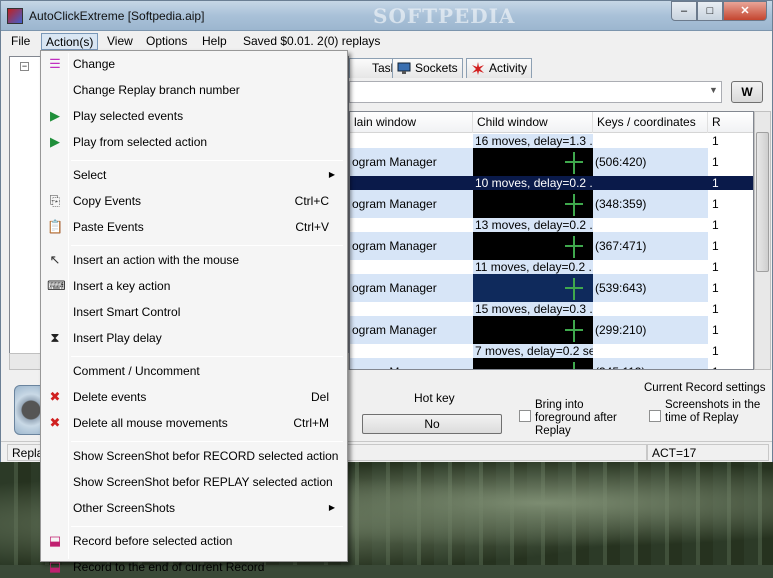  What do you see at coordinates (551, 183) in the screenshot?
I see `table-row: 10 moves, delay=0.2 ... 1` at bounding box center [551, 183].